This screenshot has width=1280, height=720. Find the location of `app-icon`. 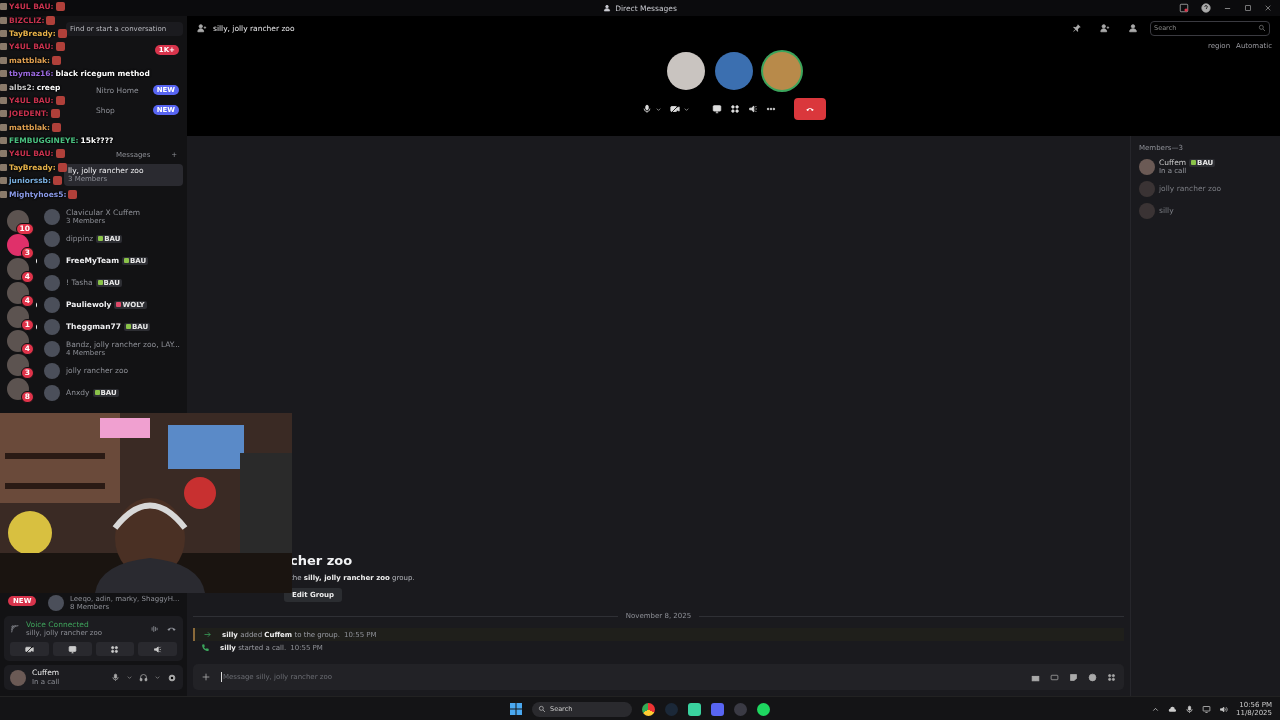

app-icon is located at coordinates (694, 709).